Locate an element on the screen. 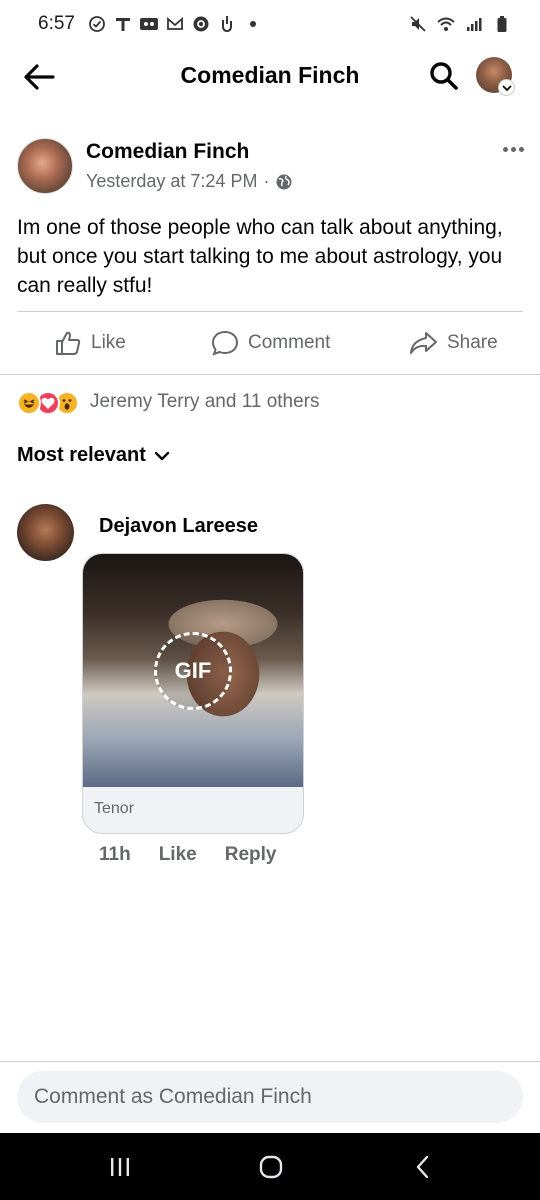 The width and height of the screenshot is (540, 1200). system-nav-bar is located at coordinates (270, 1166).